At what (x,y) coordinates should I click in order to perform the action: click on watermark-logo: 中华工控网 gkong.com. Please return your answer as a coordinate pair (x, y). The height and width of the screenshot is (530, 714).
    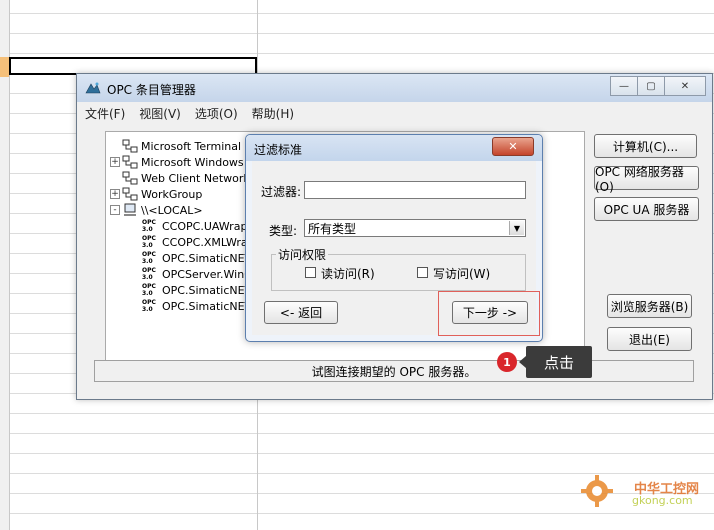
    Looking at the image, I should click on (645, 496).